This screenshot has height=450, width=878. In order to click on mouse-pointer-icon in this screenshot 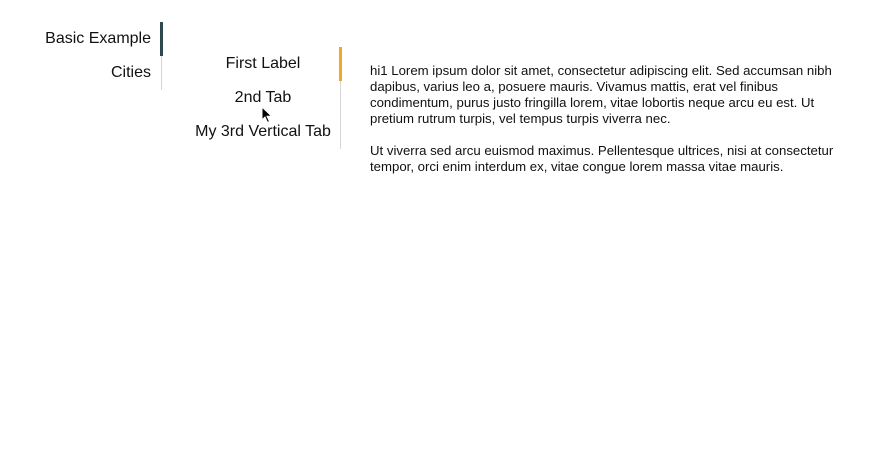, I will do `click(267, 115)`.